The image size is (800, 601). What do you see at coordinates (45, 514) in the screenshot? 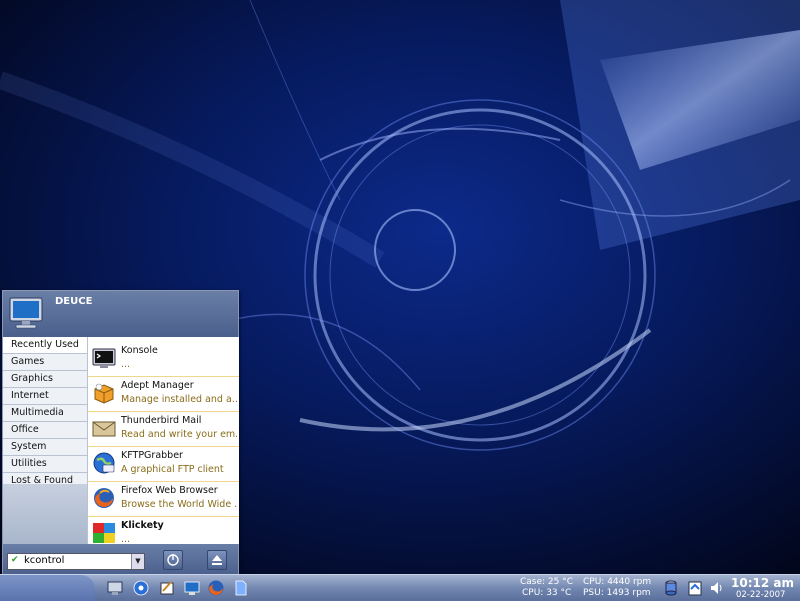
I see `category-panel-fill` at bounding box center [45, 514].